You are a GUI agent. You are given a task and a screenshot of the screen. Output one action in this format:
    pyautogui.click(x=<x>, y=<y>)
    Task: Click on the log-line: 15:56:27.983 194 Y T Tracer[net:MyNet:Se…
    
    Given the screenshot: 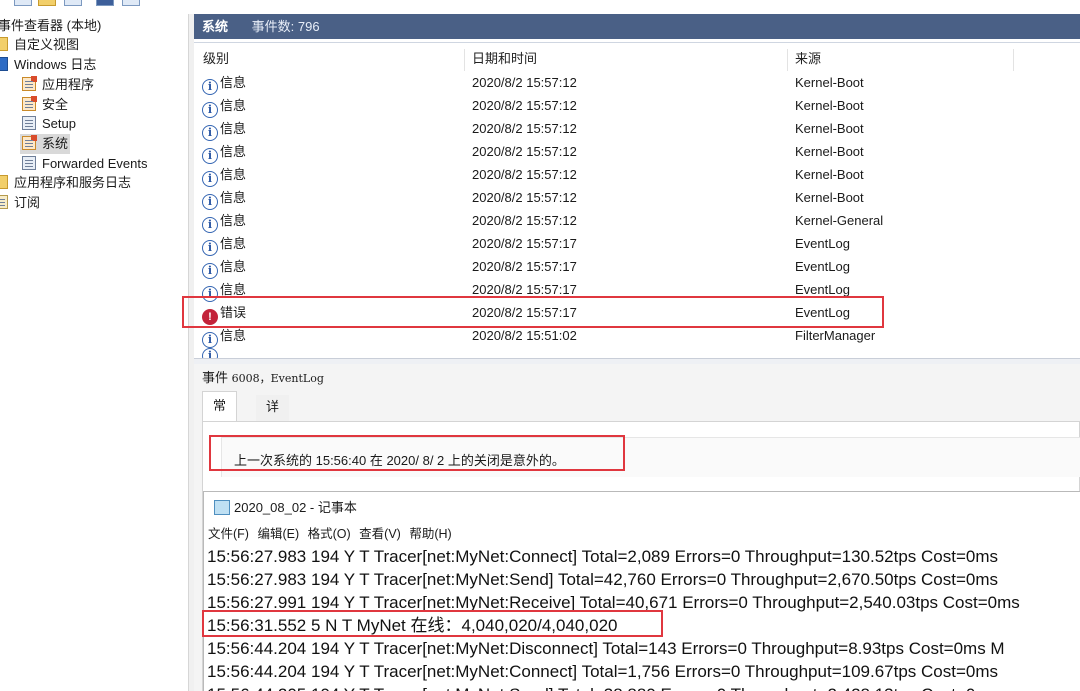 What is the action you would take?
    pyautogui.click(x=603, y=579)
    